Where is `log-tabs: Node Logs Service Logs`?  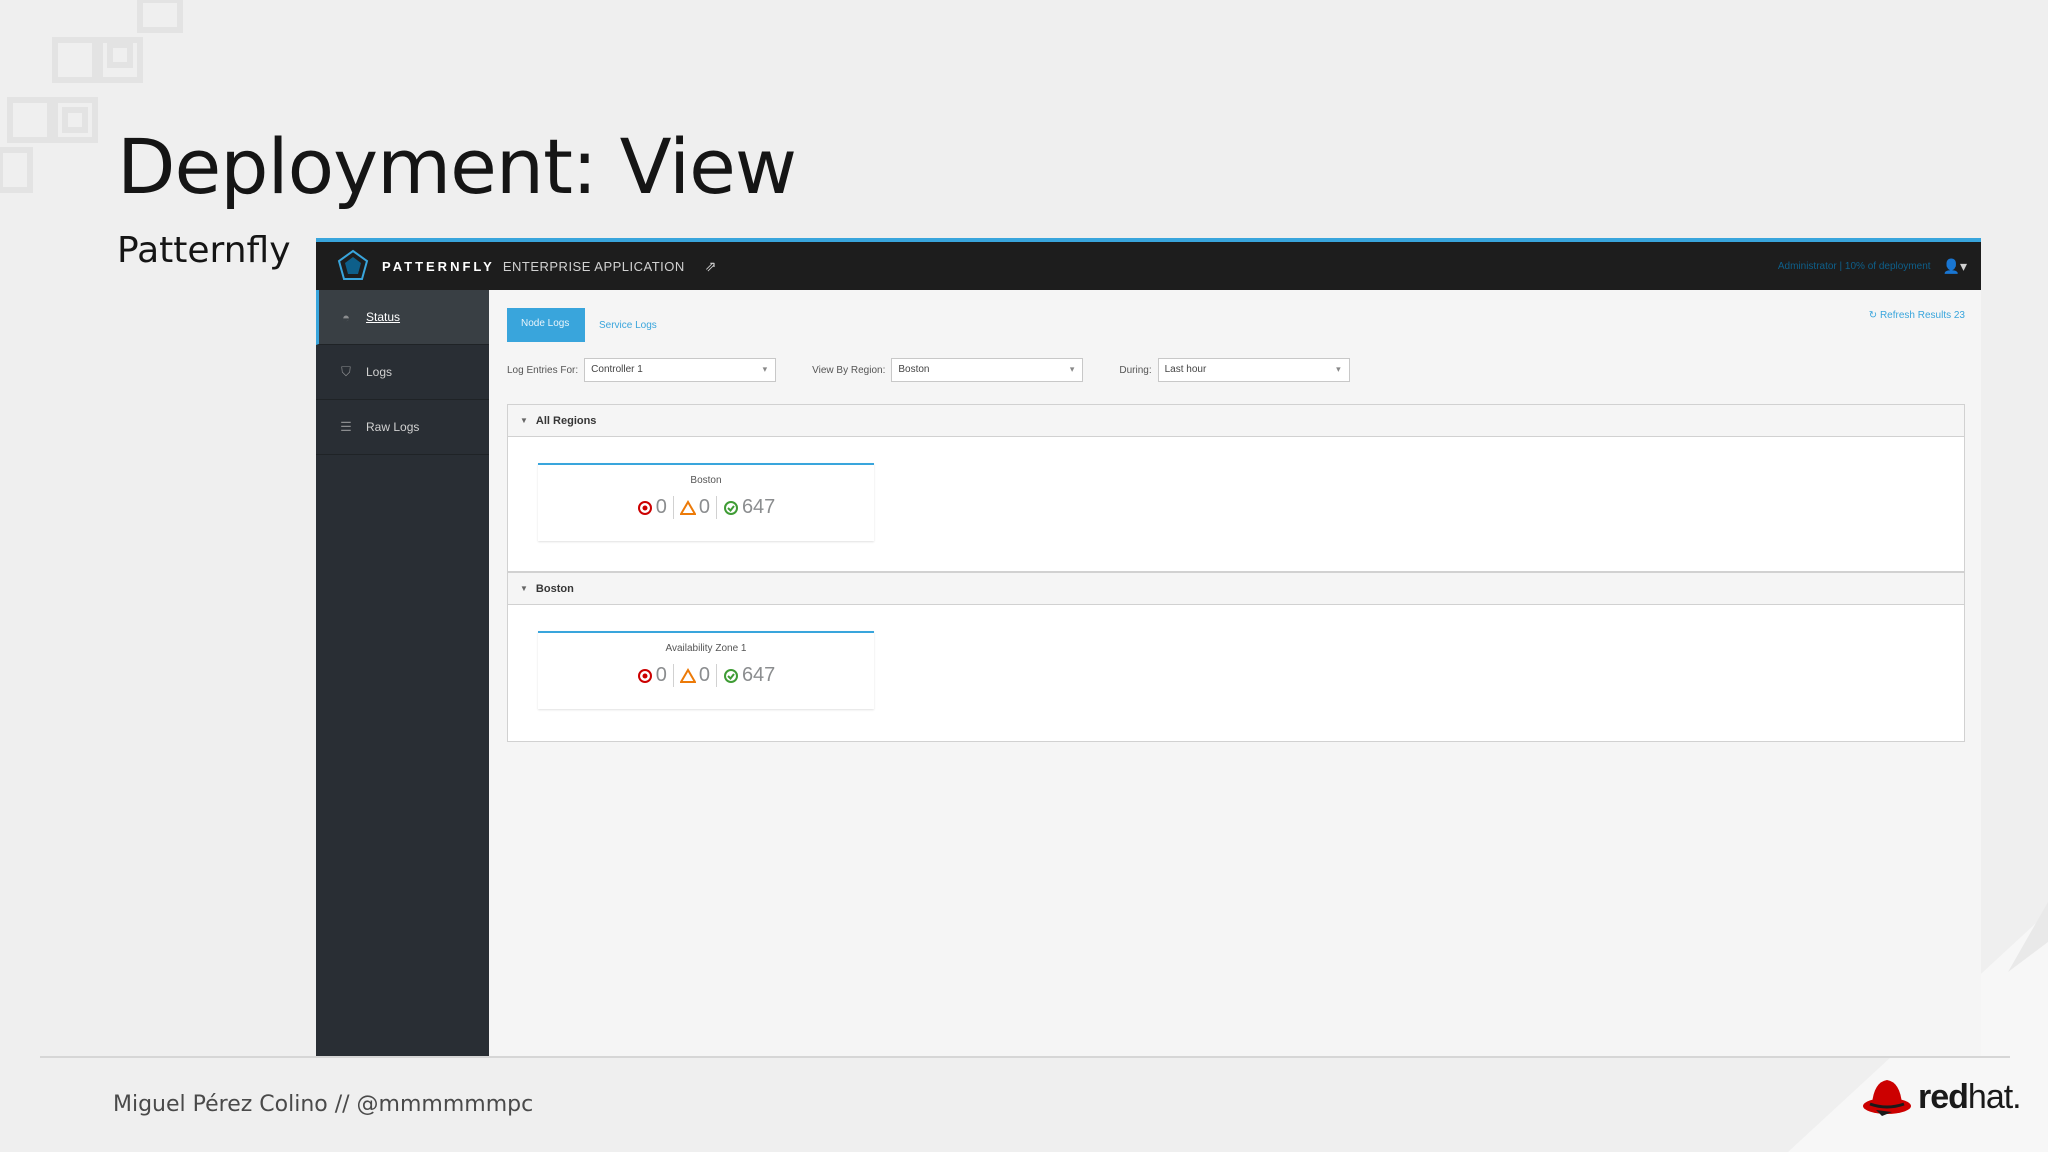 log-tabs: Node Logs Service Logs is located at coordinates (582, 325).